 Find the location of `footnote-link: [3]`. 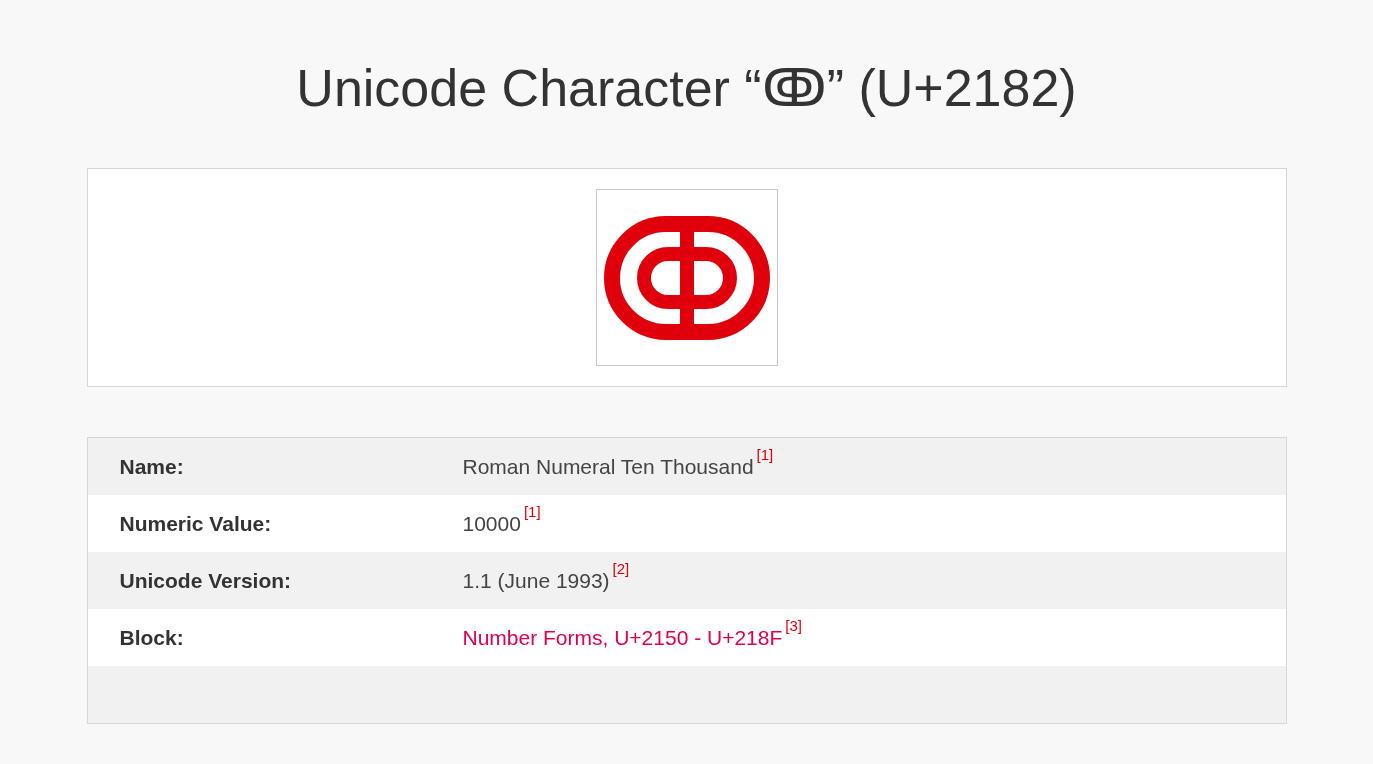

footnote-link: [3] is located at coordinates (793, 625).